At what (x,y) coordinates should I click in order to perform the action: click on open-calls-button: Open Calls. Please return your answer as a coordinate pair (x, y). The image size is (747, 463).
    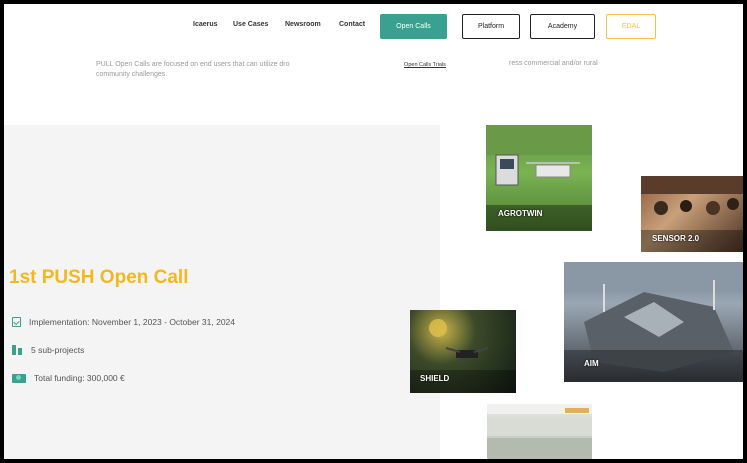
    Looking at the image, I should click on (413, 26).